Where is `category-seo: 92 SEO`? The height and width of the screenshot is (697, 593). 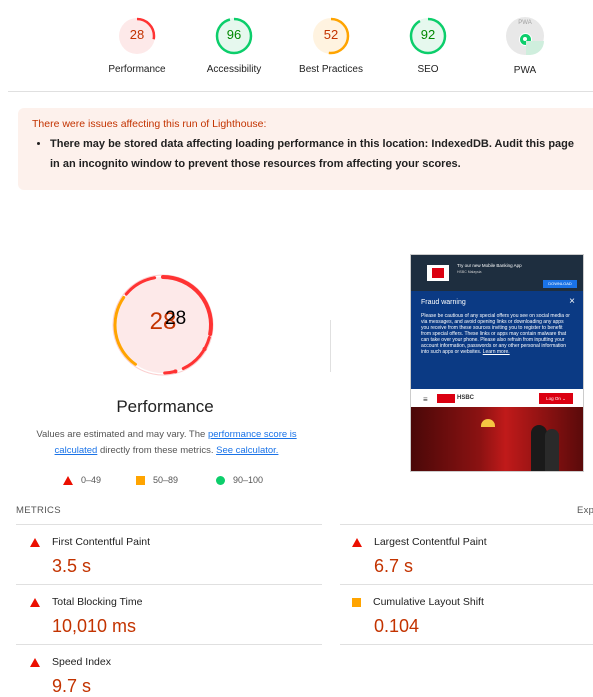
category-seo: 92 SEO is located at coordinates (428, 45).